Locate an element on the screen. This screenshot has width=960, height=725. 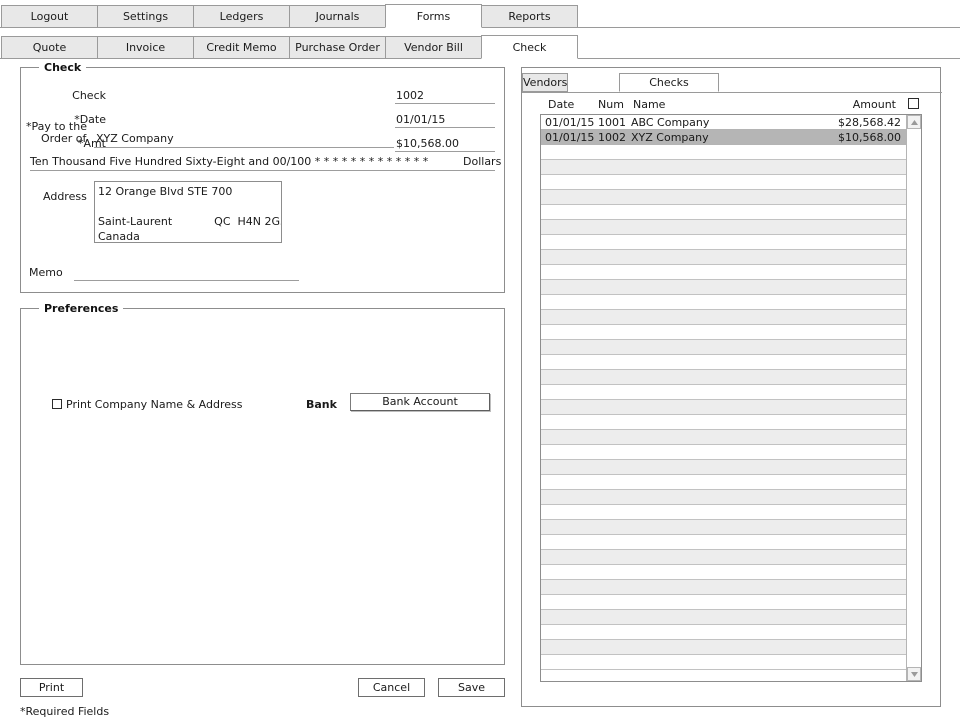
tab-quote: Quote is located at coordinates (49, 47).